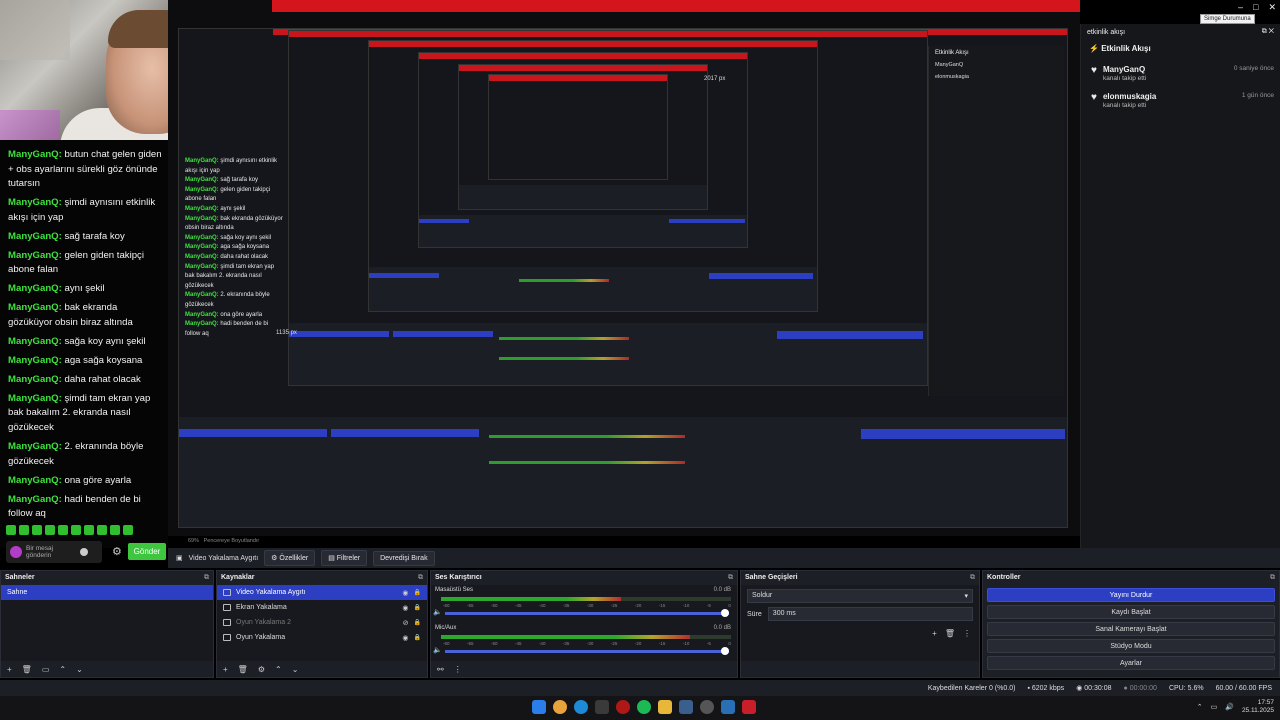  What do you see at coordinates (1258, 707) in the screenshot?
I see `clock: 17:57 25.11.2025` at bounding box center [1258, 707].